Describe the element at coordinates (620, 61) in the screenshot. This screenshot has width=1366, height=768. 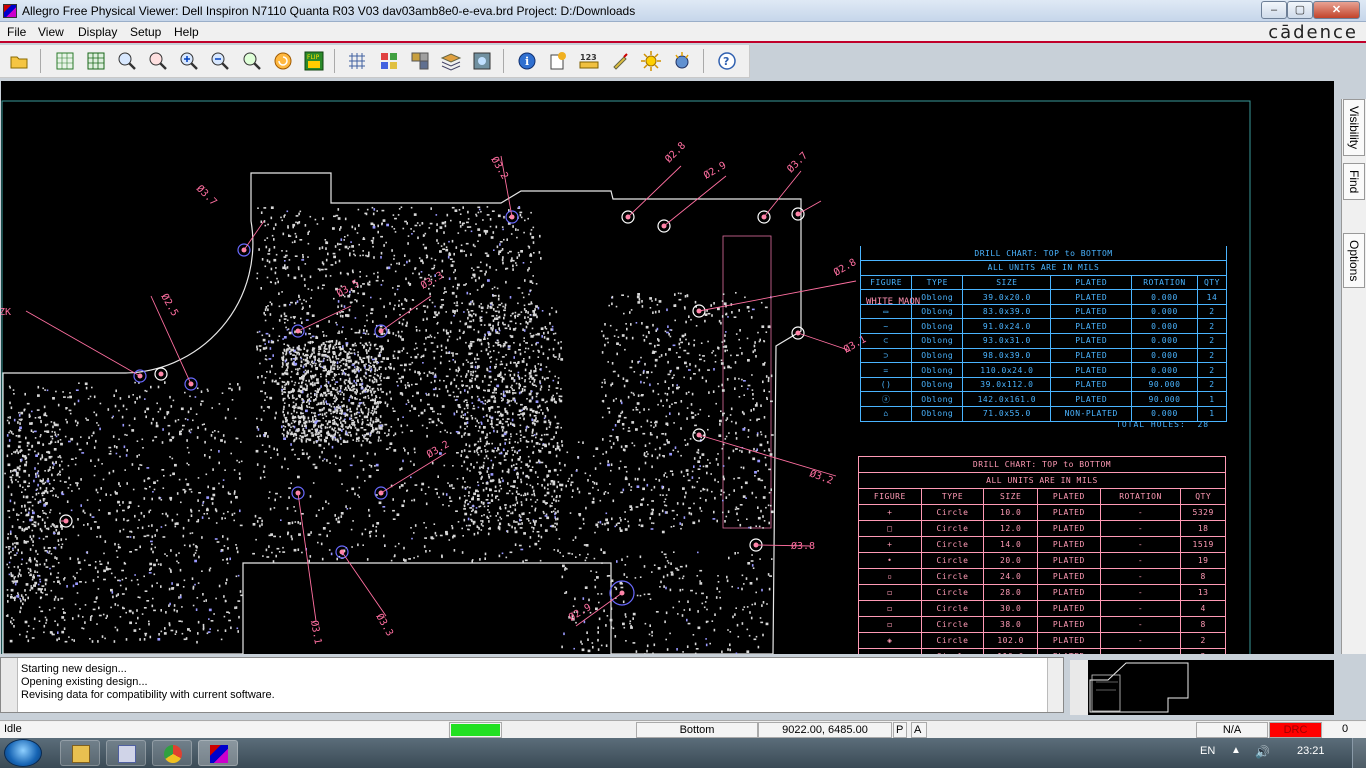
I see `highlight-icon` at that location.